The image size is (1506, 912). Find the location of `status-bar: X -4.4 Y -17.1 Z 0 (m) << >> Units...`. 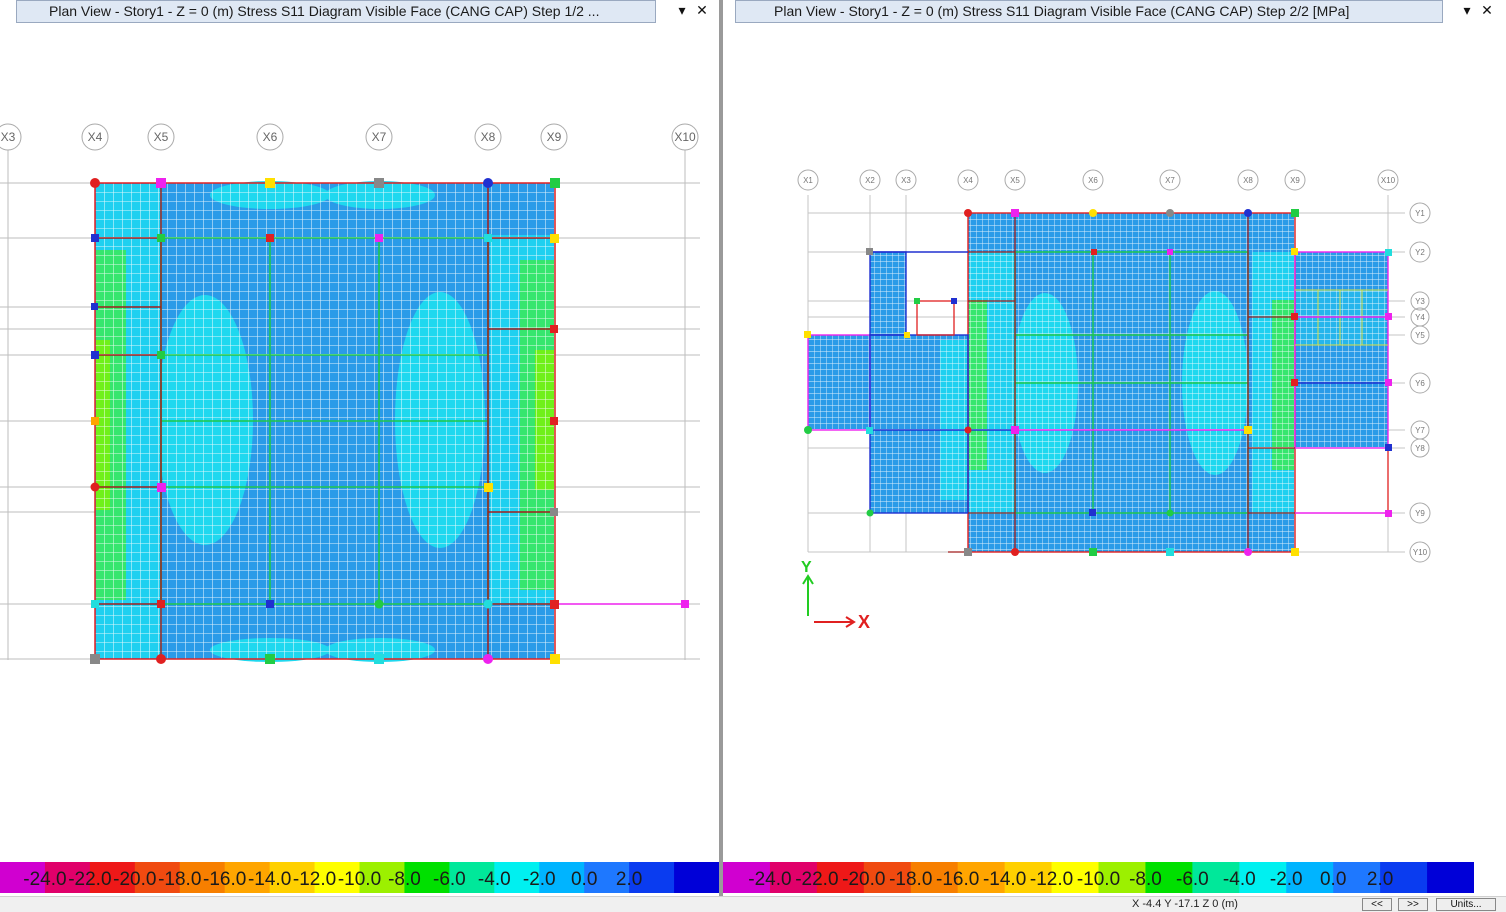

status-bar: X -4.4 Y -17.1 Z 0 (m) << >> Units... is located at coordinates (753, 904).